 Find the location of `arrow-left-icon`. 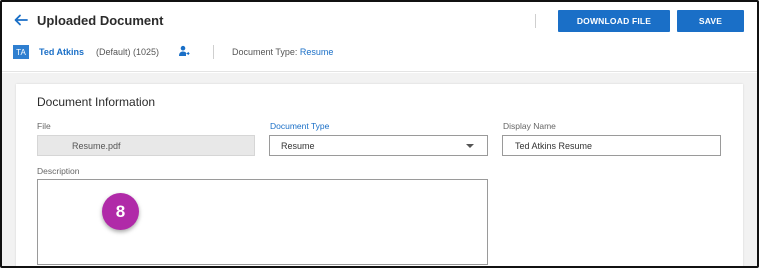

arrow-left-icon is located at coordinates (21, 20).